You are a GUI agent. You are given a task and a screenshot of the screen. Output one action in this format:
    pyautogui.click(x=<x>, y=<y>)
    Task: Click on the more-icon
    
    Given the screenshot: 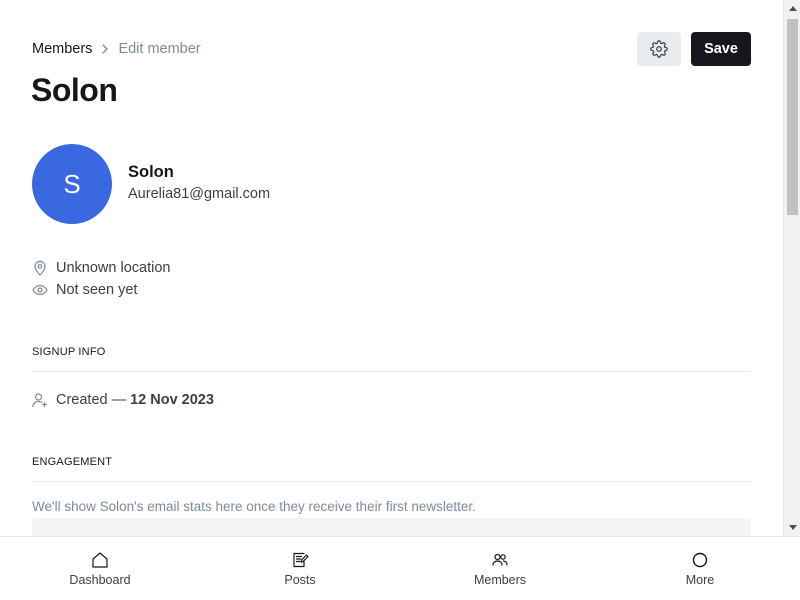 What is the action you would take?
    pyautogui.click(x=700, y=560)
    